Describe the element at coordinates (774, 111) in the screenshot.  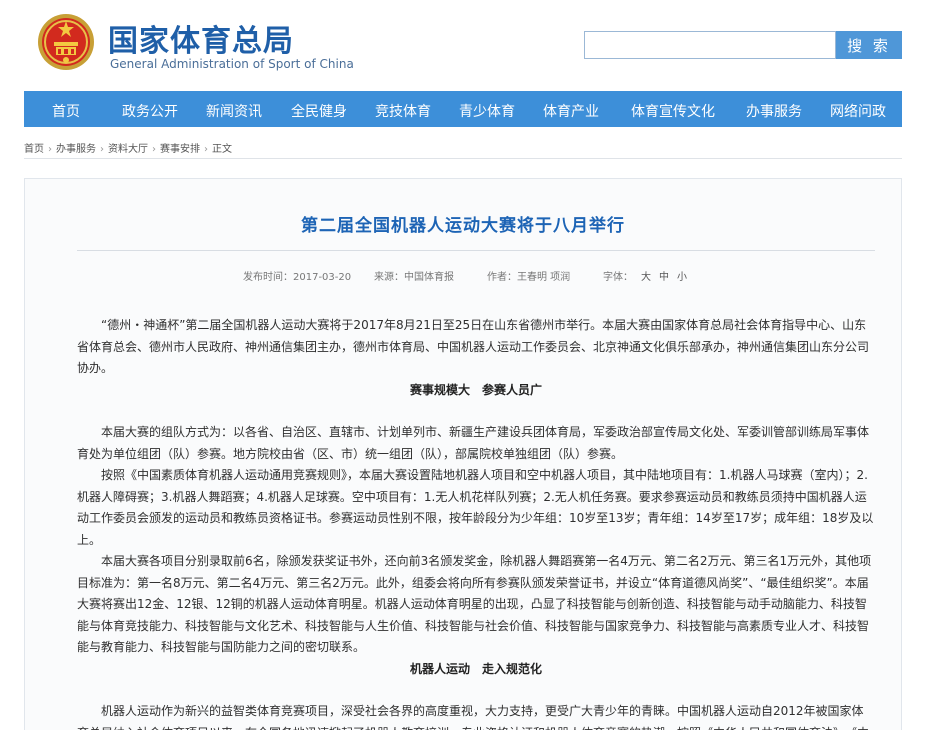
I see `nav-item-services: 办事服务` at that location.